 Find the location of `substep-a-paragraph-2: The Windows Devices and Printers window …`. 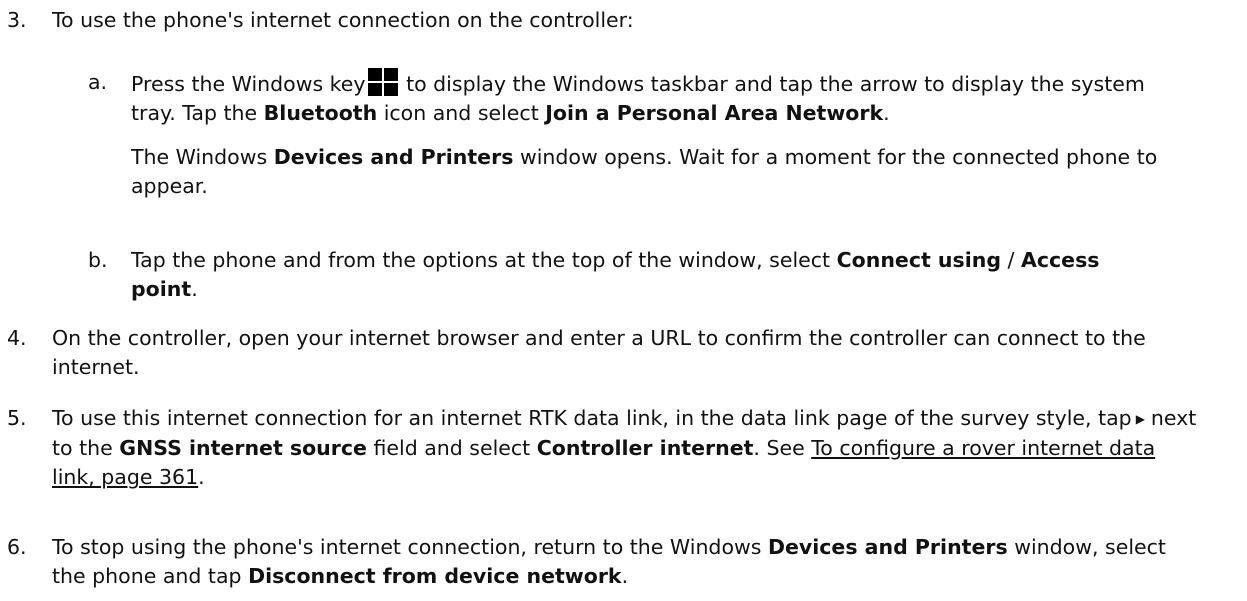

substep-a-paragraph-2: The Windows Devices and Printers window … is located at coordinates (661, 172).